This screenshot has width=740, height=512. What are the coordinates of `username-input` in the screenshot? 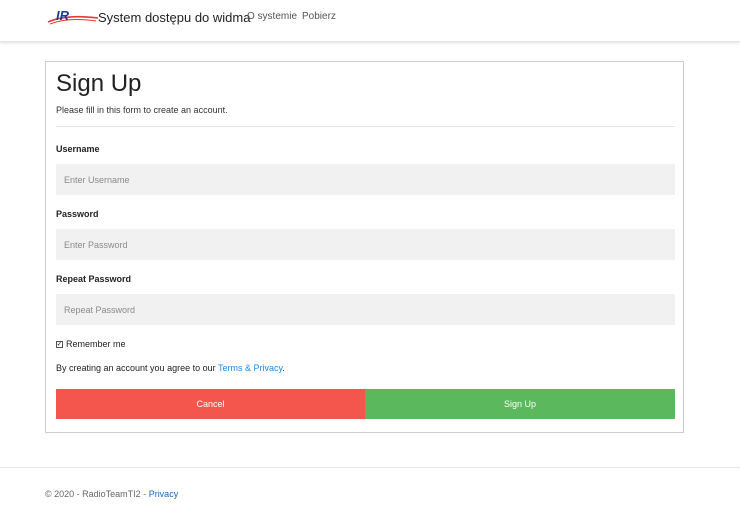 It's located at (365, 179).